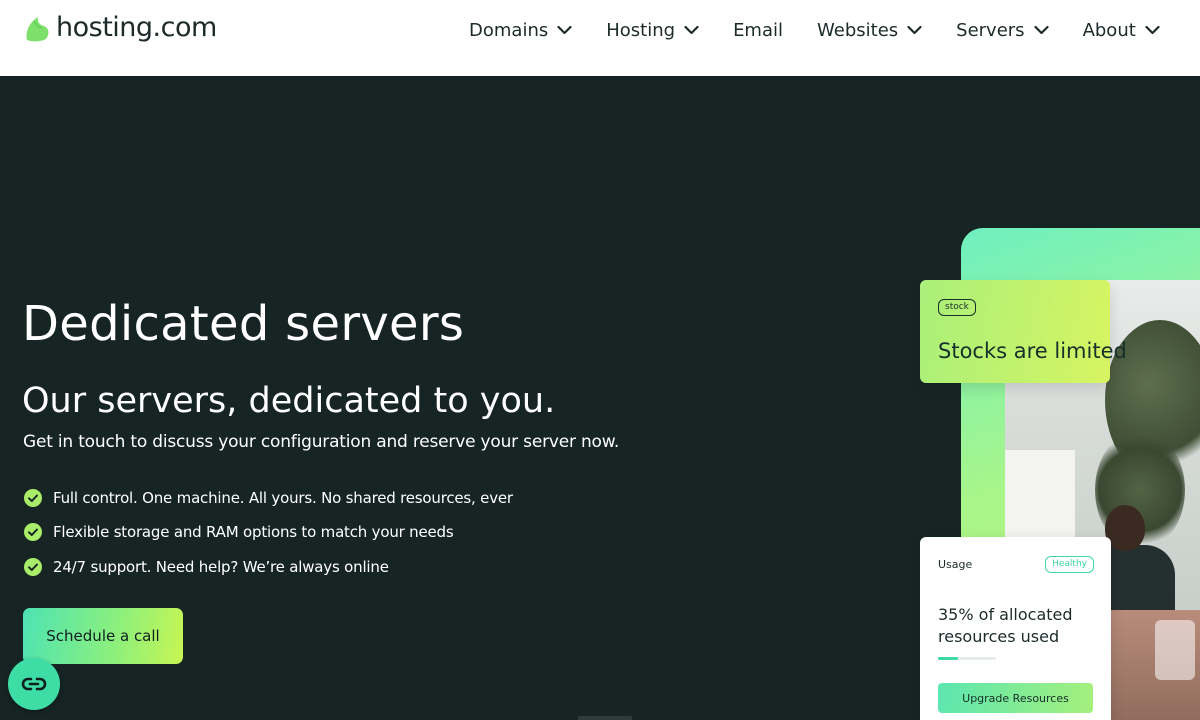  What do you see at coordinates (1032, 351) in the screenshot?
I see `stock-text: Stocks are limited` at bounding box center [1032, 351].